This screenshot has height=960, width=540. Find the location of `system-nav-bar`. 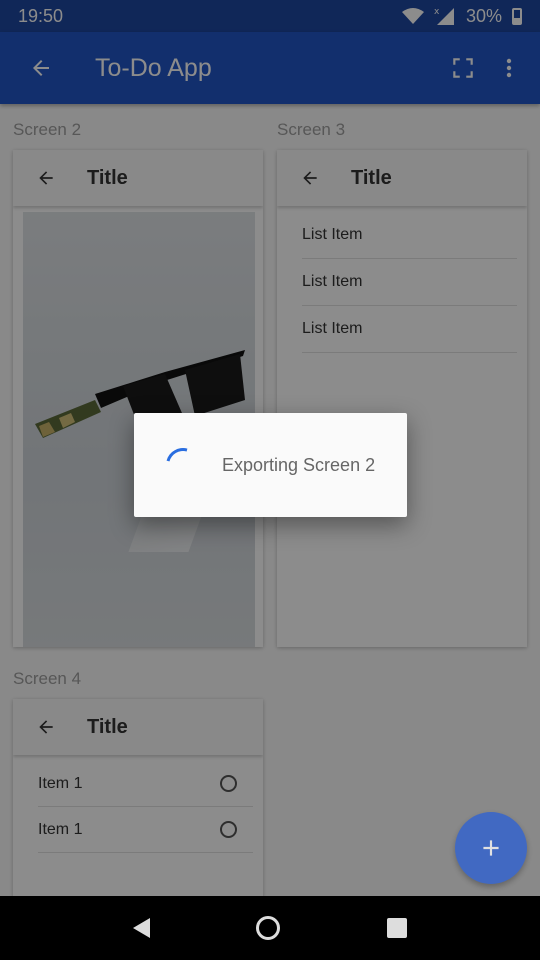

system-nav-bar is located at coordinates (270, 928).